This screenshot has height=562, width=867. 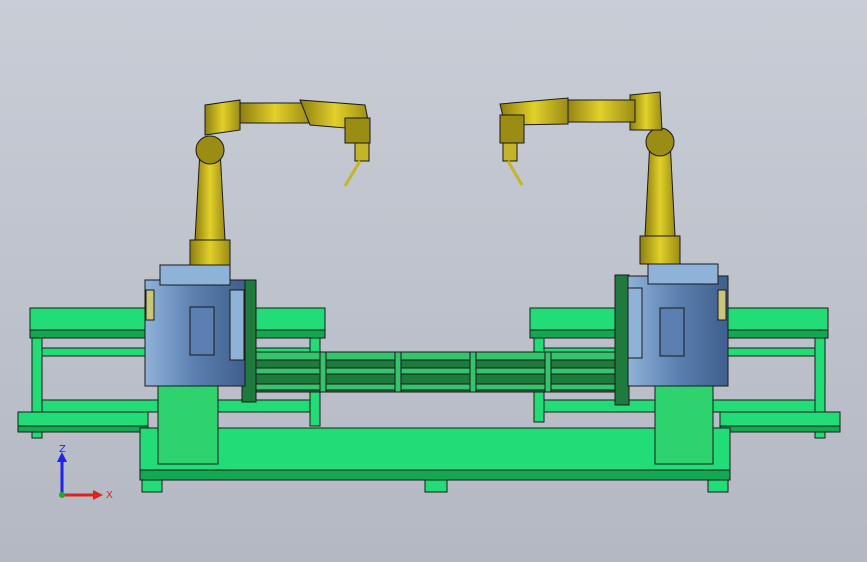 I want to click on robot-arm-right-icon, so click(x=590, y=178).